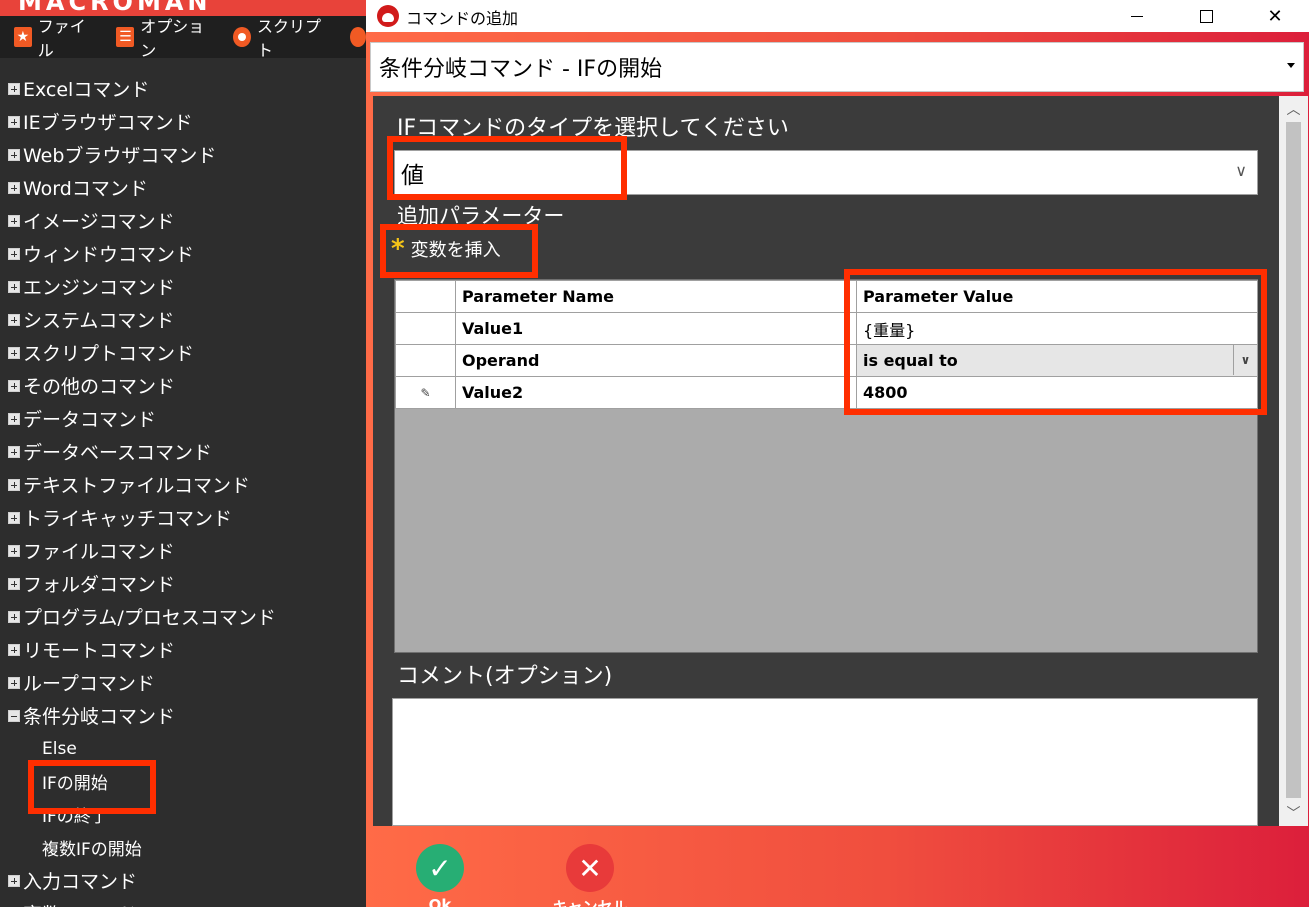  I want to click on tree-category-label: プログラム/プロセスコマンド, so click(149, 618).